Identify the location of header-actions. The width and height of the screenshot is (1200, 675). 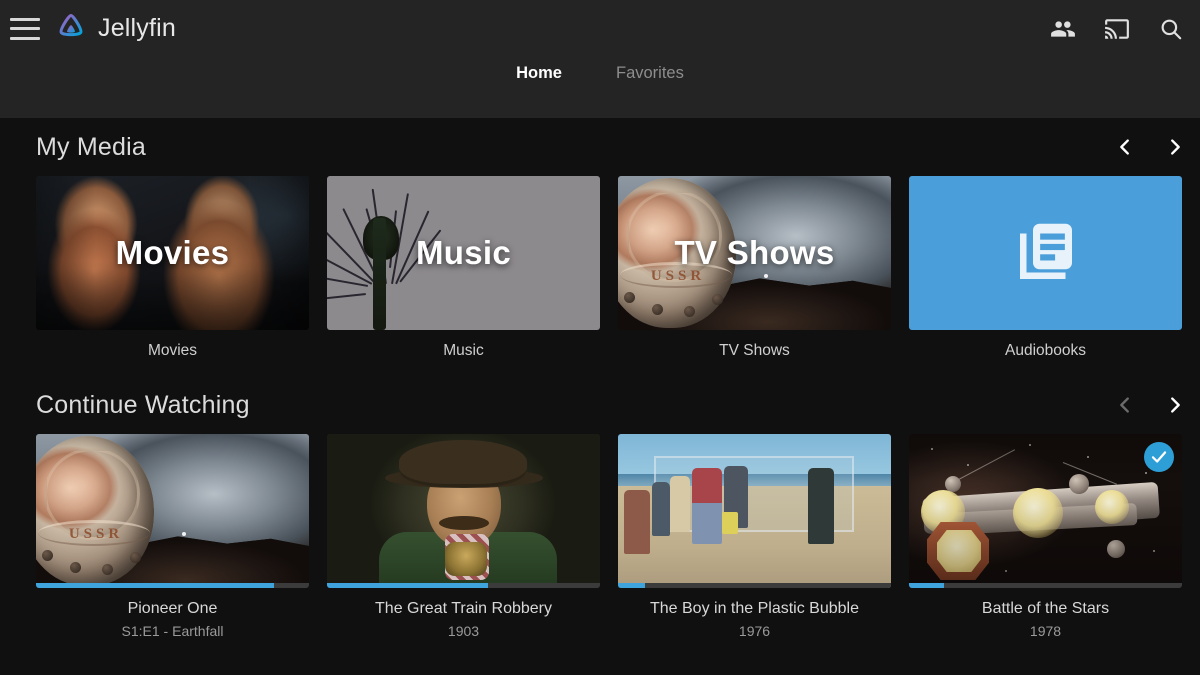
(1117, 28).